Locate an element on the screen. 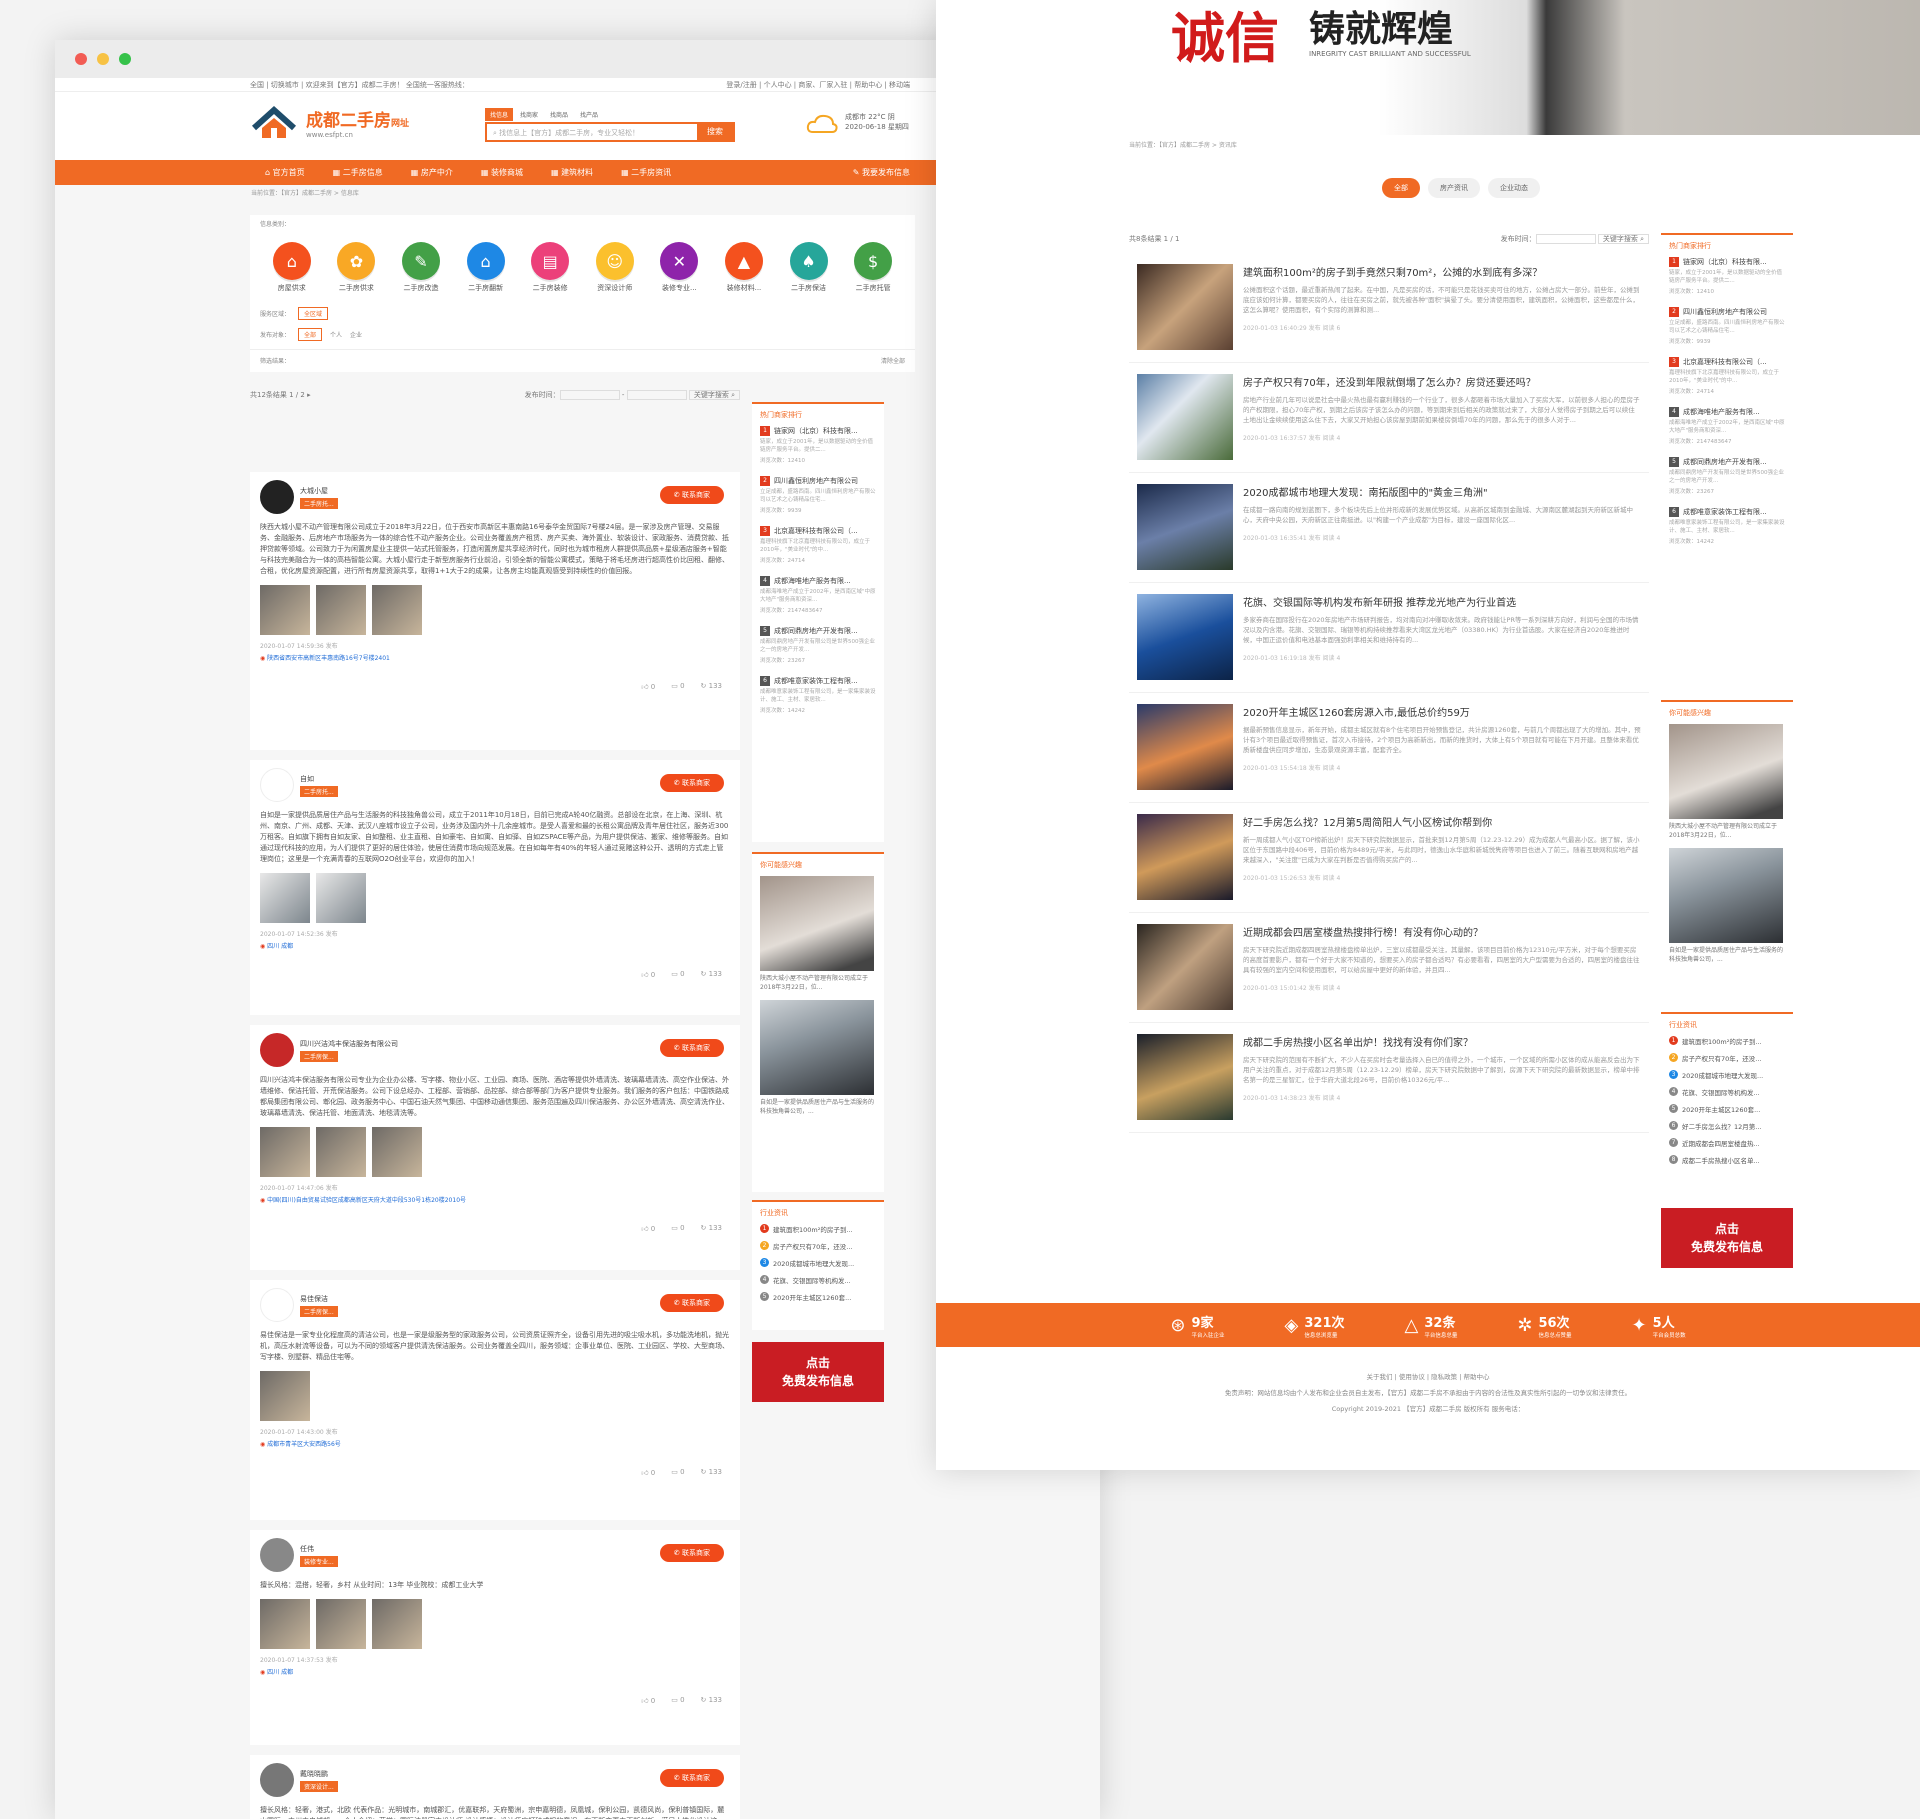 Image resolution: width=1920 pixels, height=1819 pixels. topbar-left: 全国 | 切换城市 | 欢迎来到【官方】成都二手房！ 全国统一客服热线： is located at coordinates (359, 85).